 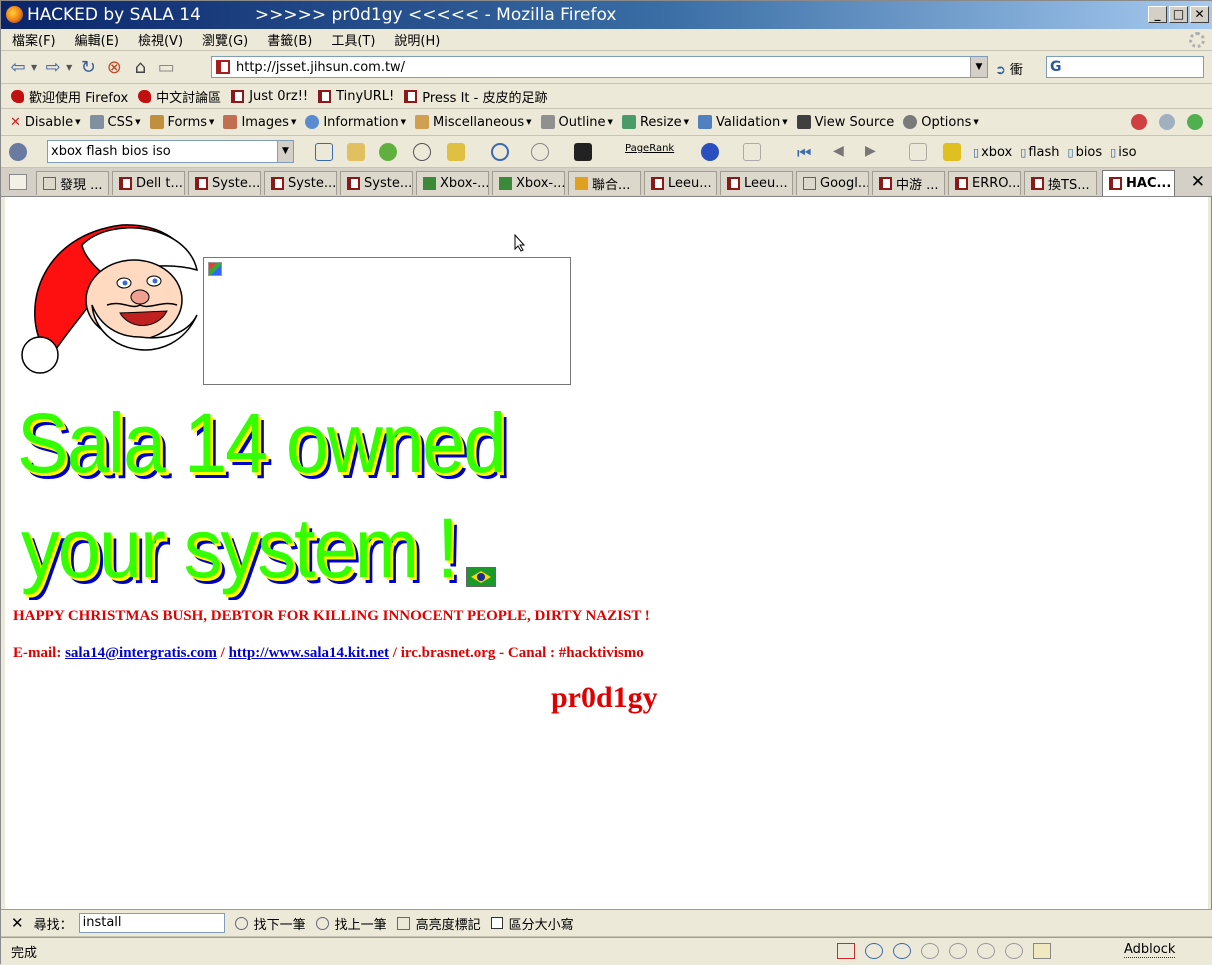 What do you see at coordinates (309, 653) in the screenshot?
I see `website-link: http://www.sala14.kit.net` at bounding box center [309, 653].